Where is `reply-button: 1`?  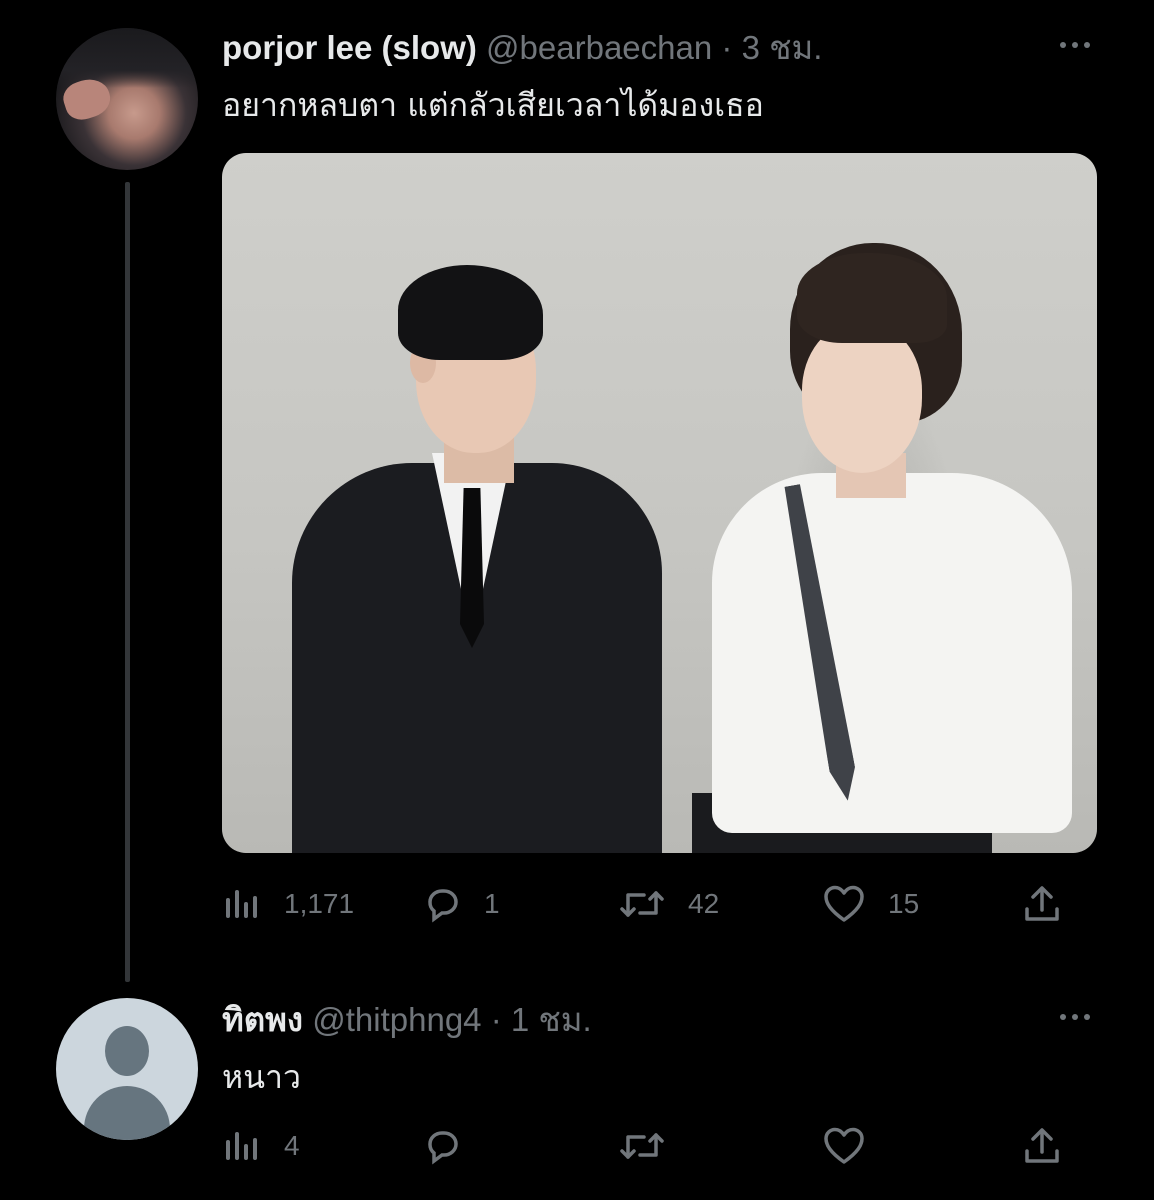 reply-button: 1 is located at coordinates (461, 904).